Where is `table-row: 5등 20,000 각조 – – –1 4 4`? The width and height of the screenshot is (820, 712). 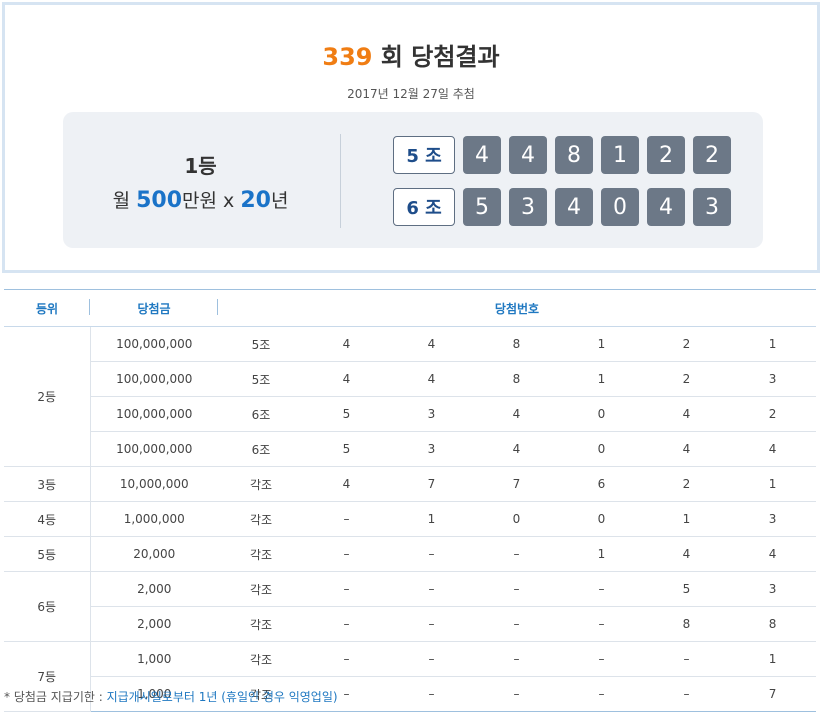 table-row: 5등 20,000 각조 – – –1 4 4 is located at coordinates (410, 554).